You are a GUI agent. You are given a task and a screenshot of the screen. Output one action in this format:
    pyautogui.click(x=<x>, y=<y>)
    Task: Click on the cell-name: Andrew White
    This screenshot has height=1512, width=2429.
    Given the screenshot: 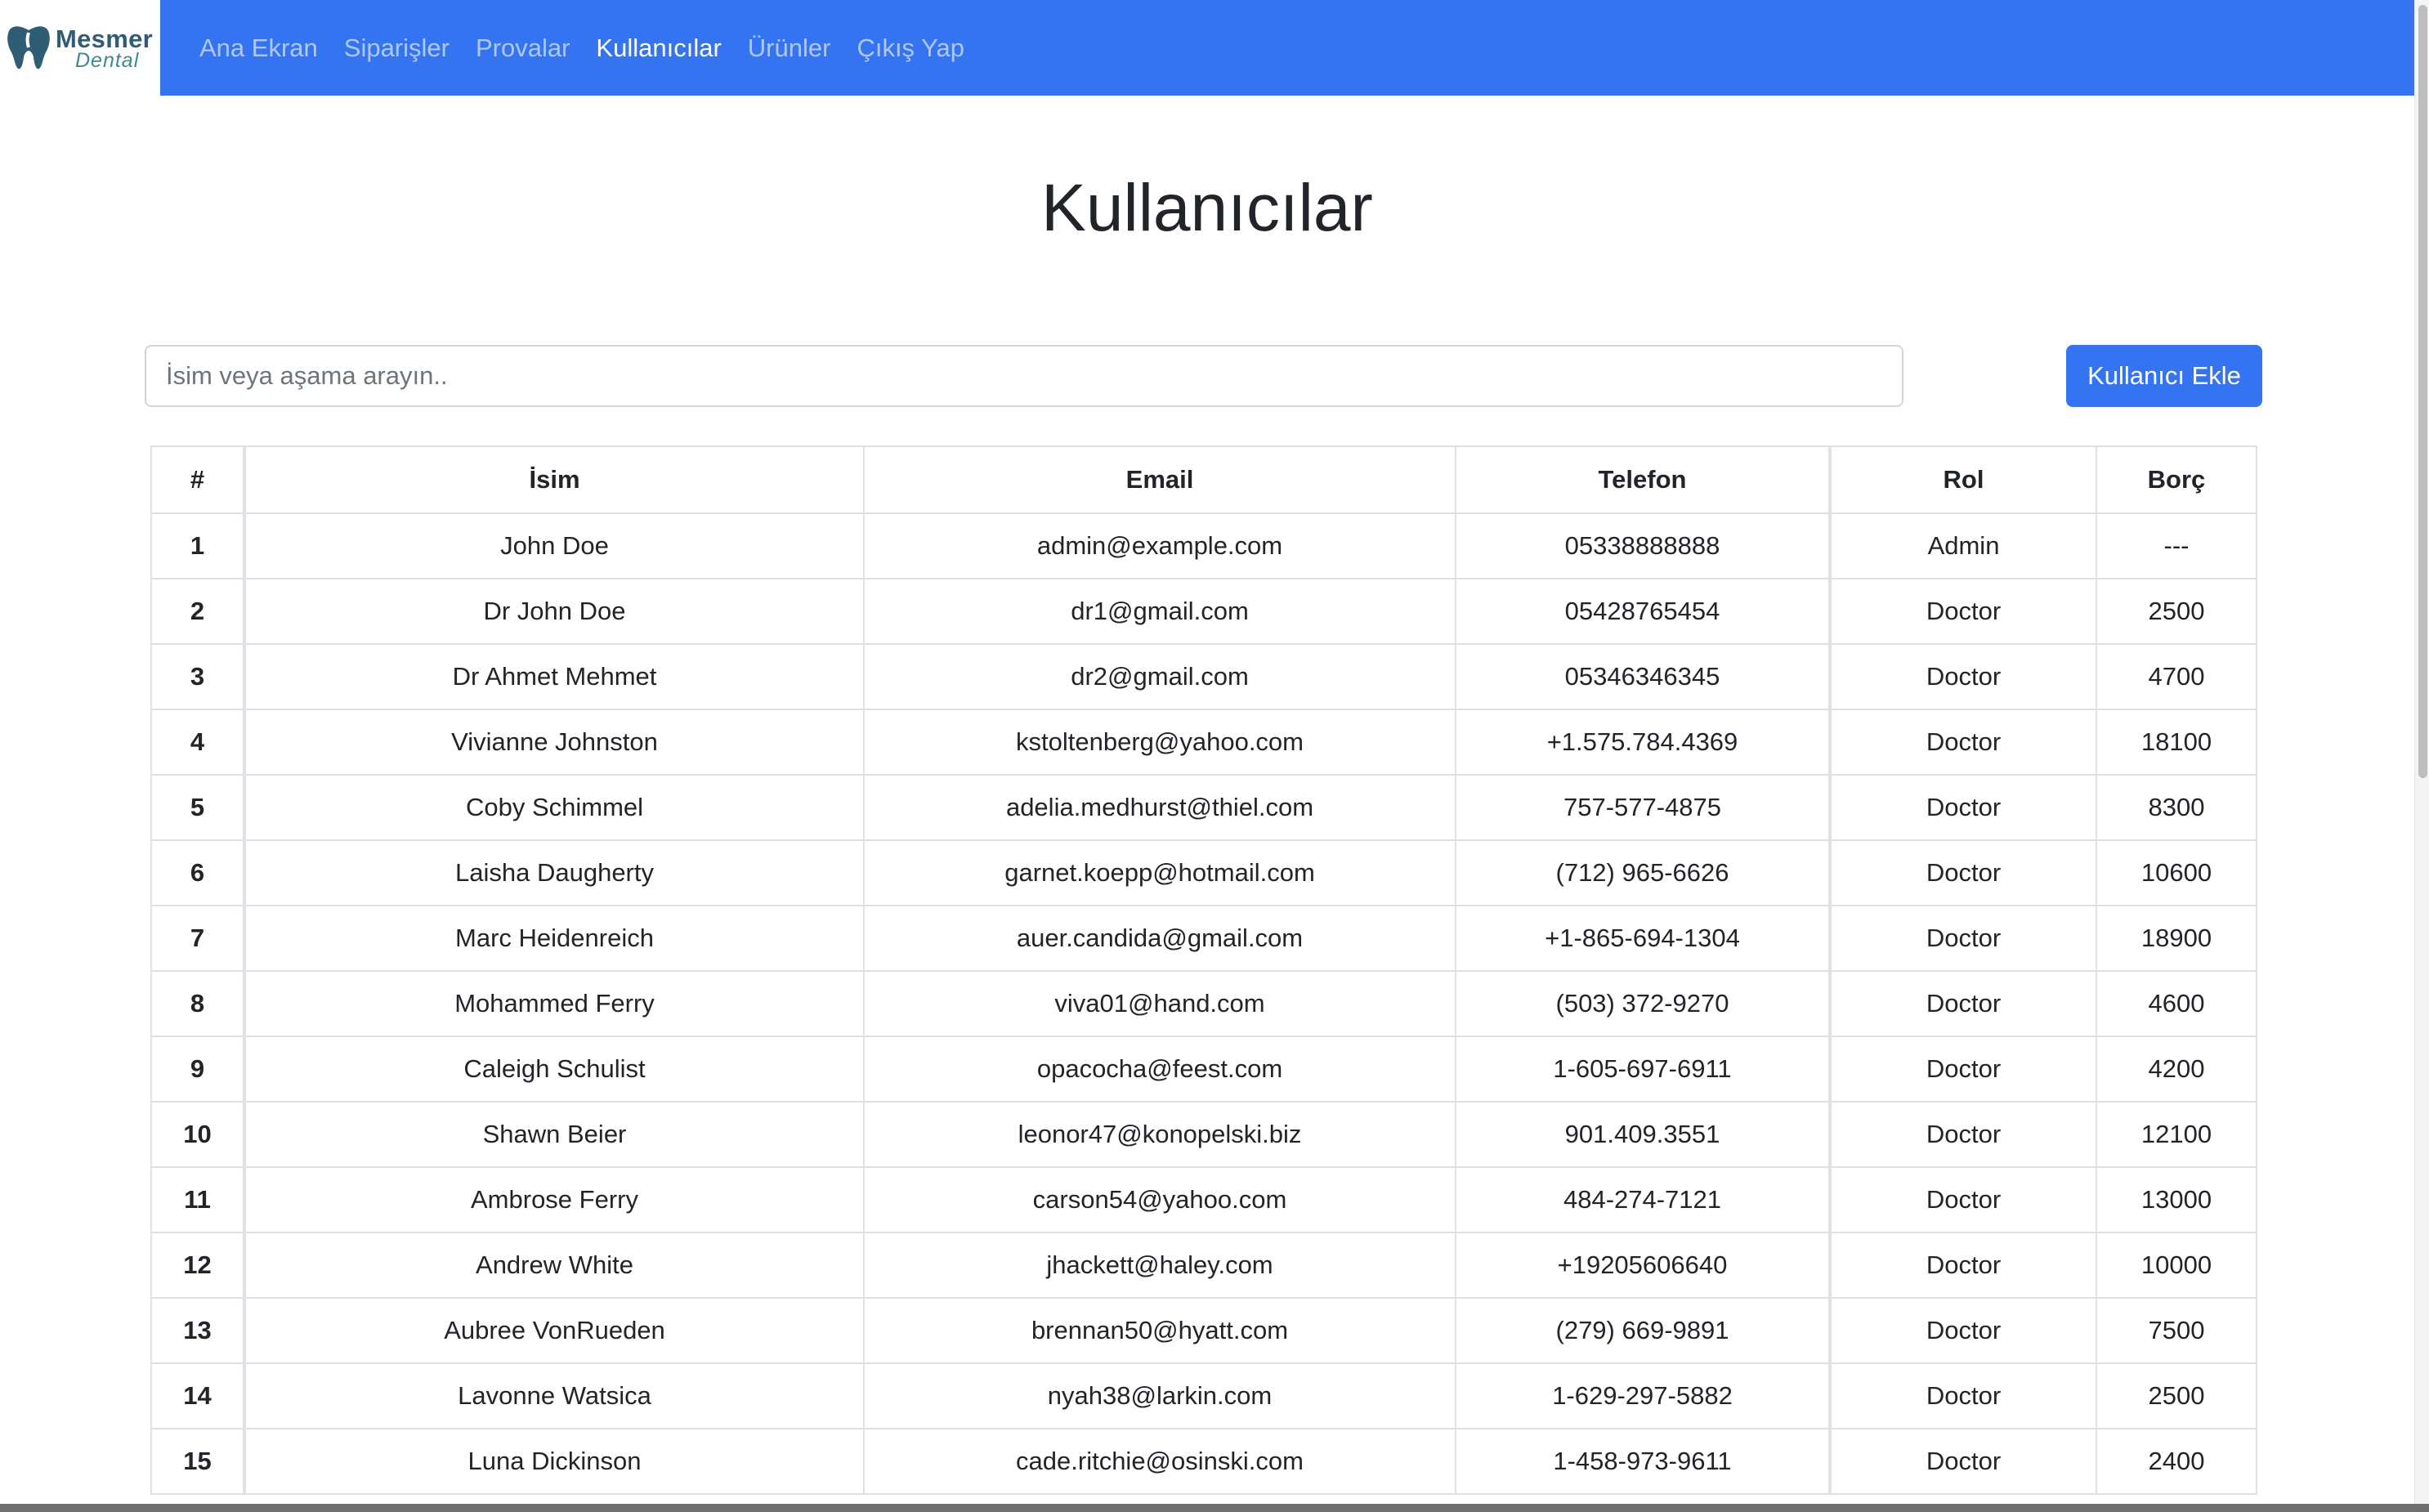 What is the action you would take?
    pyautogui.click(x=554, y=1265)
    